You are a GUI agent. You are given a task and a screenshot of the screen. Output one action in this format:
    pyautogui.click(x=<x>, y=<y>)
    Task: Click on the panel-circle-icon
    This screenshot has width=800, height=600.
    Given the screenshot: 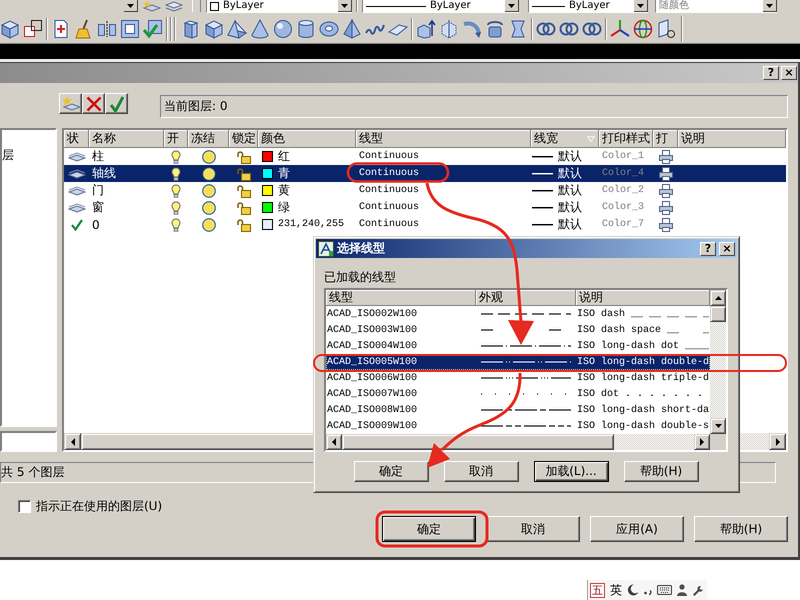 What is the action you would take?
    pyautogui.click(x=666, y=28)
    